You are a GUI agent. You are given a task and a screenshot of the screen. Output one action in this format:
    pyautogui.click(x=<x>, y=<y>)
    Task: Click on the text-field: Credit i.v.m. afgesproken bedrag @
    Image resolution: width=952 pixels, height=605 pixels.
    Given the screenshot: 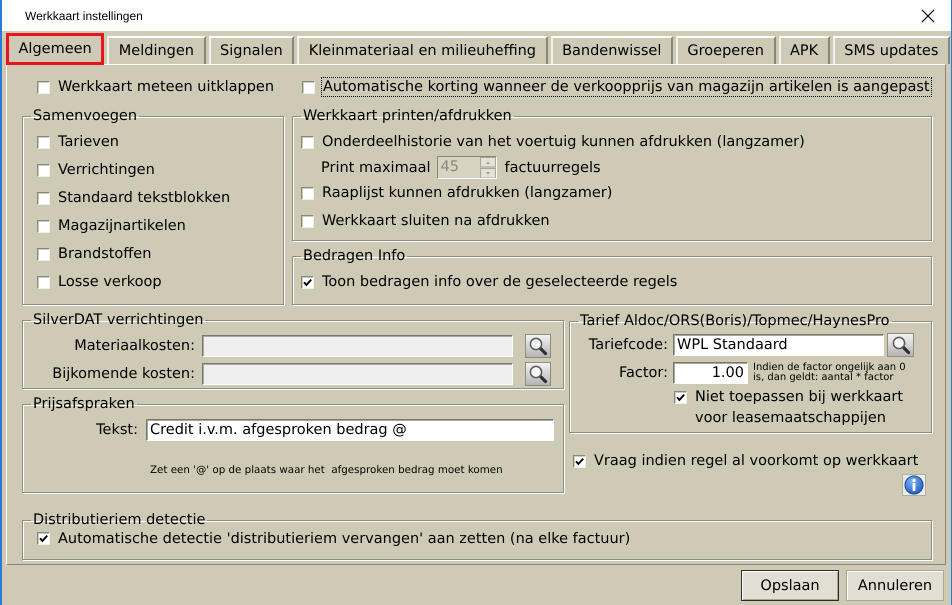 What is the action you would take?
    pyautogui.click(x=350, y=430)
    